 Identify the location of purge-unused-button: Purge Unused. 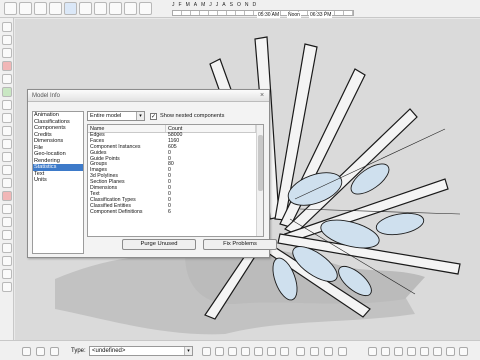
(159, 244).